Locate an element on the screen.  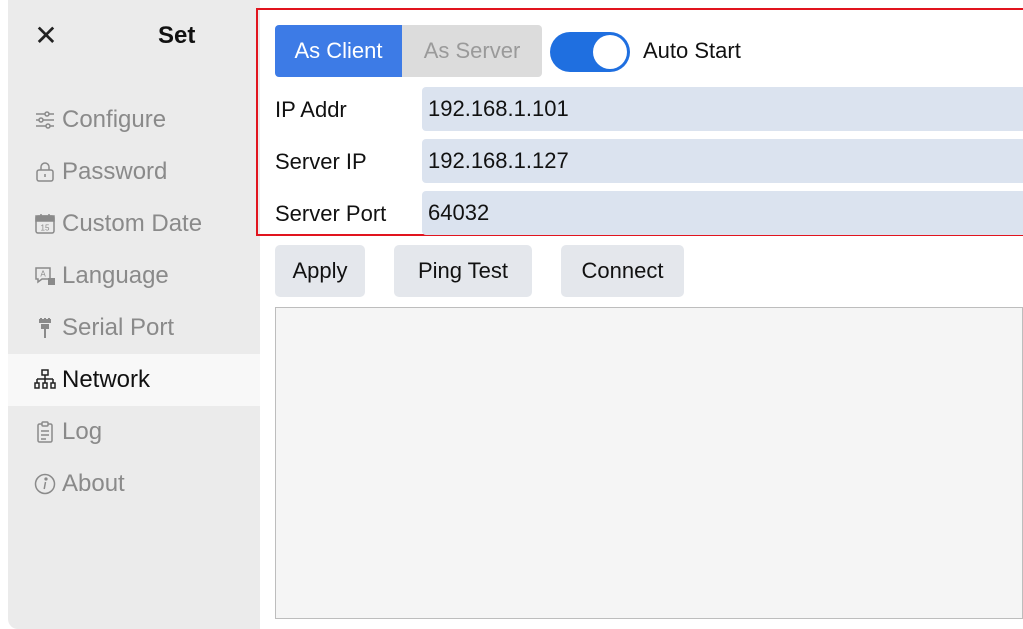
auto-start-toggle is located at coordinates (590, 52).